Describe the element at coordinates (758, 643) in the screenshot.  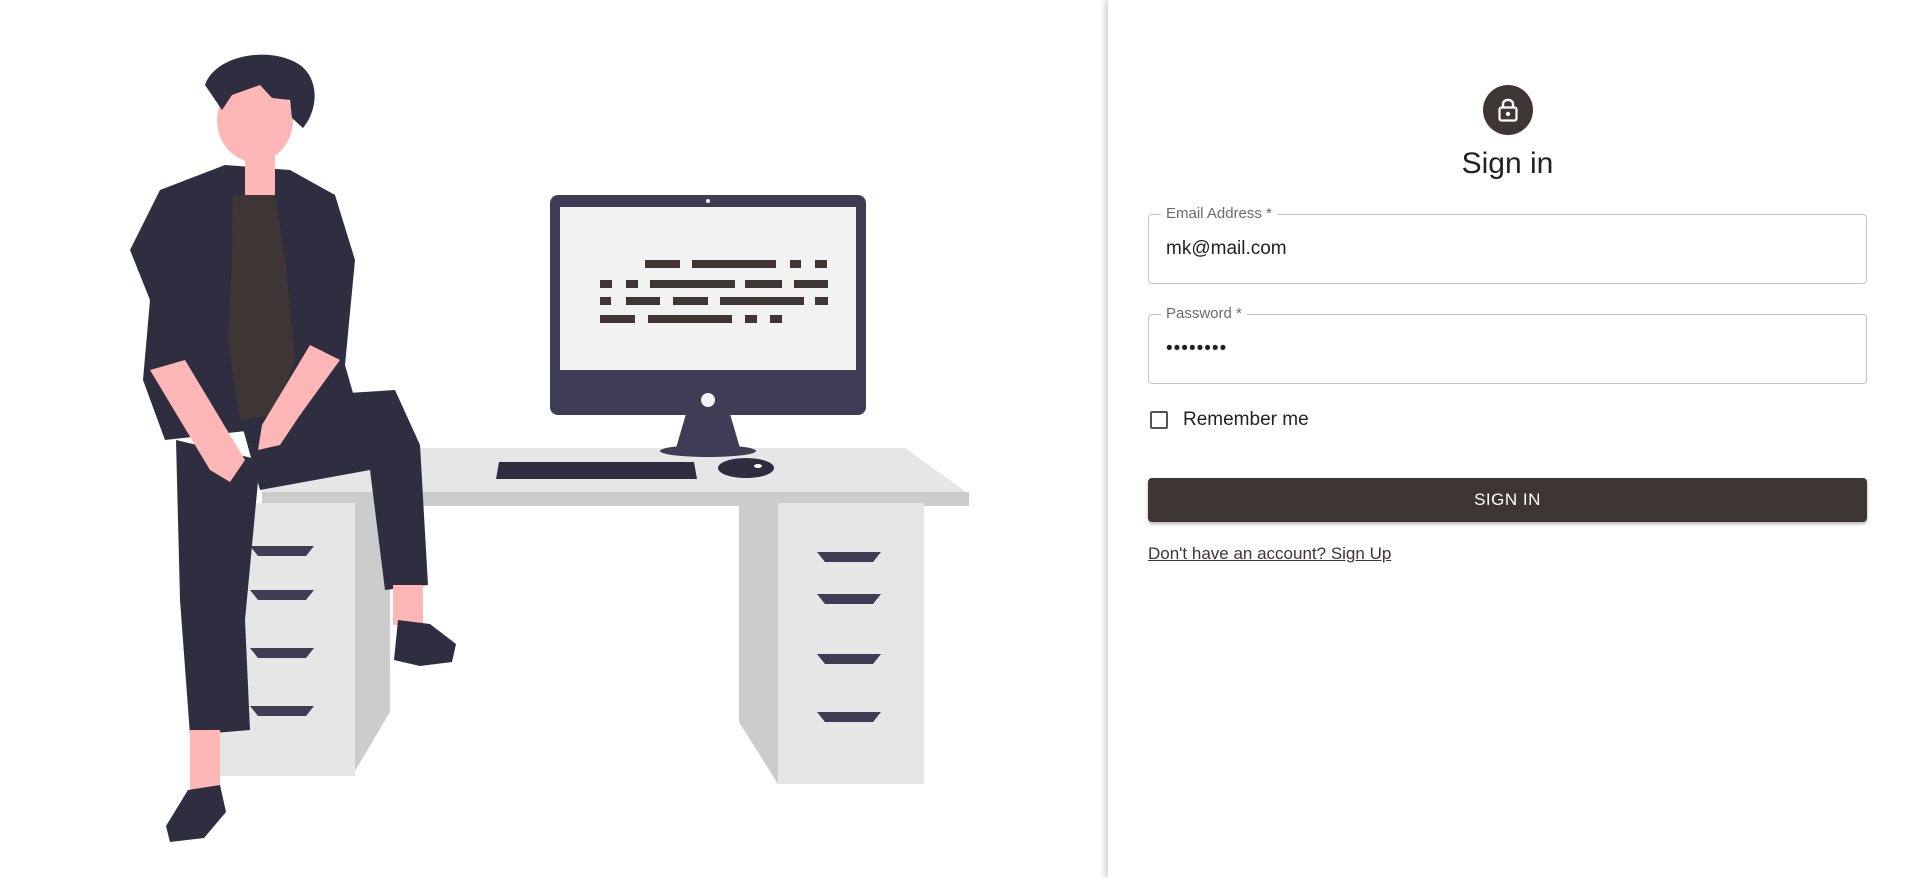
I see `right-pedestal-side` at that location.